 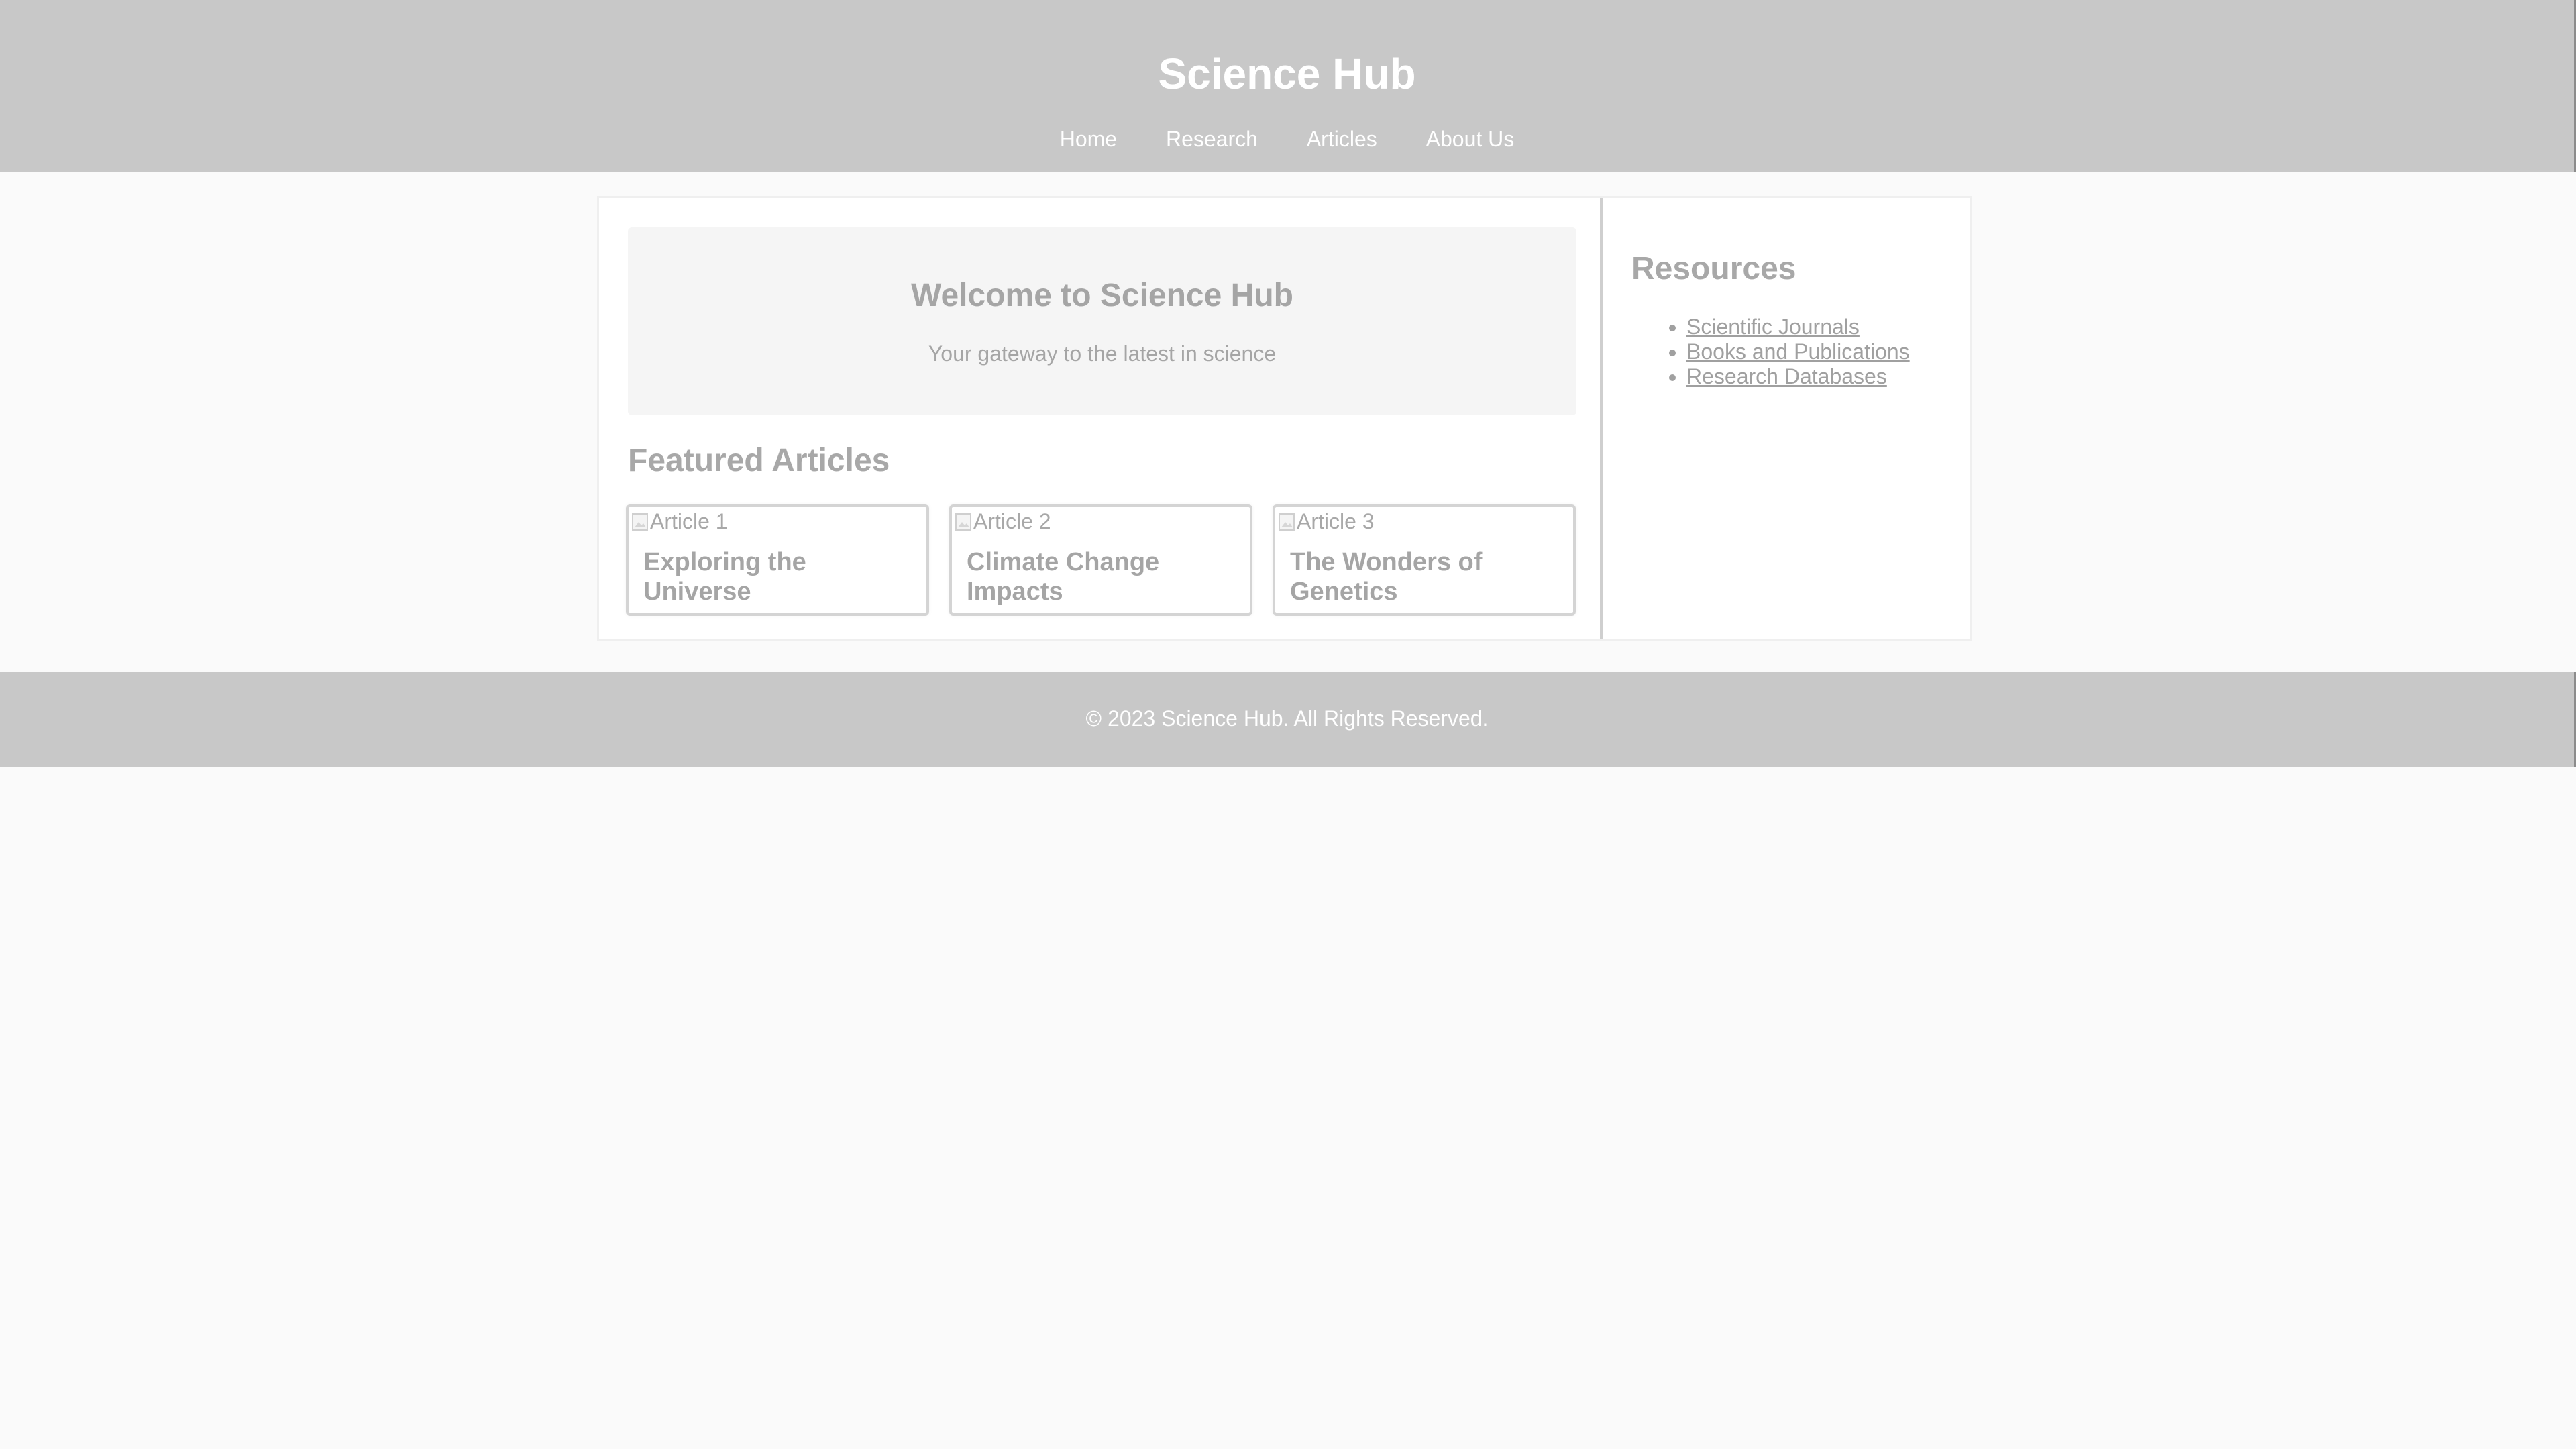 What do you see at coordinates (689, 521) in the screenshot?
I see `article-image-alt: Article 1` at bounding box center [689, 521].